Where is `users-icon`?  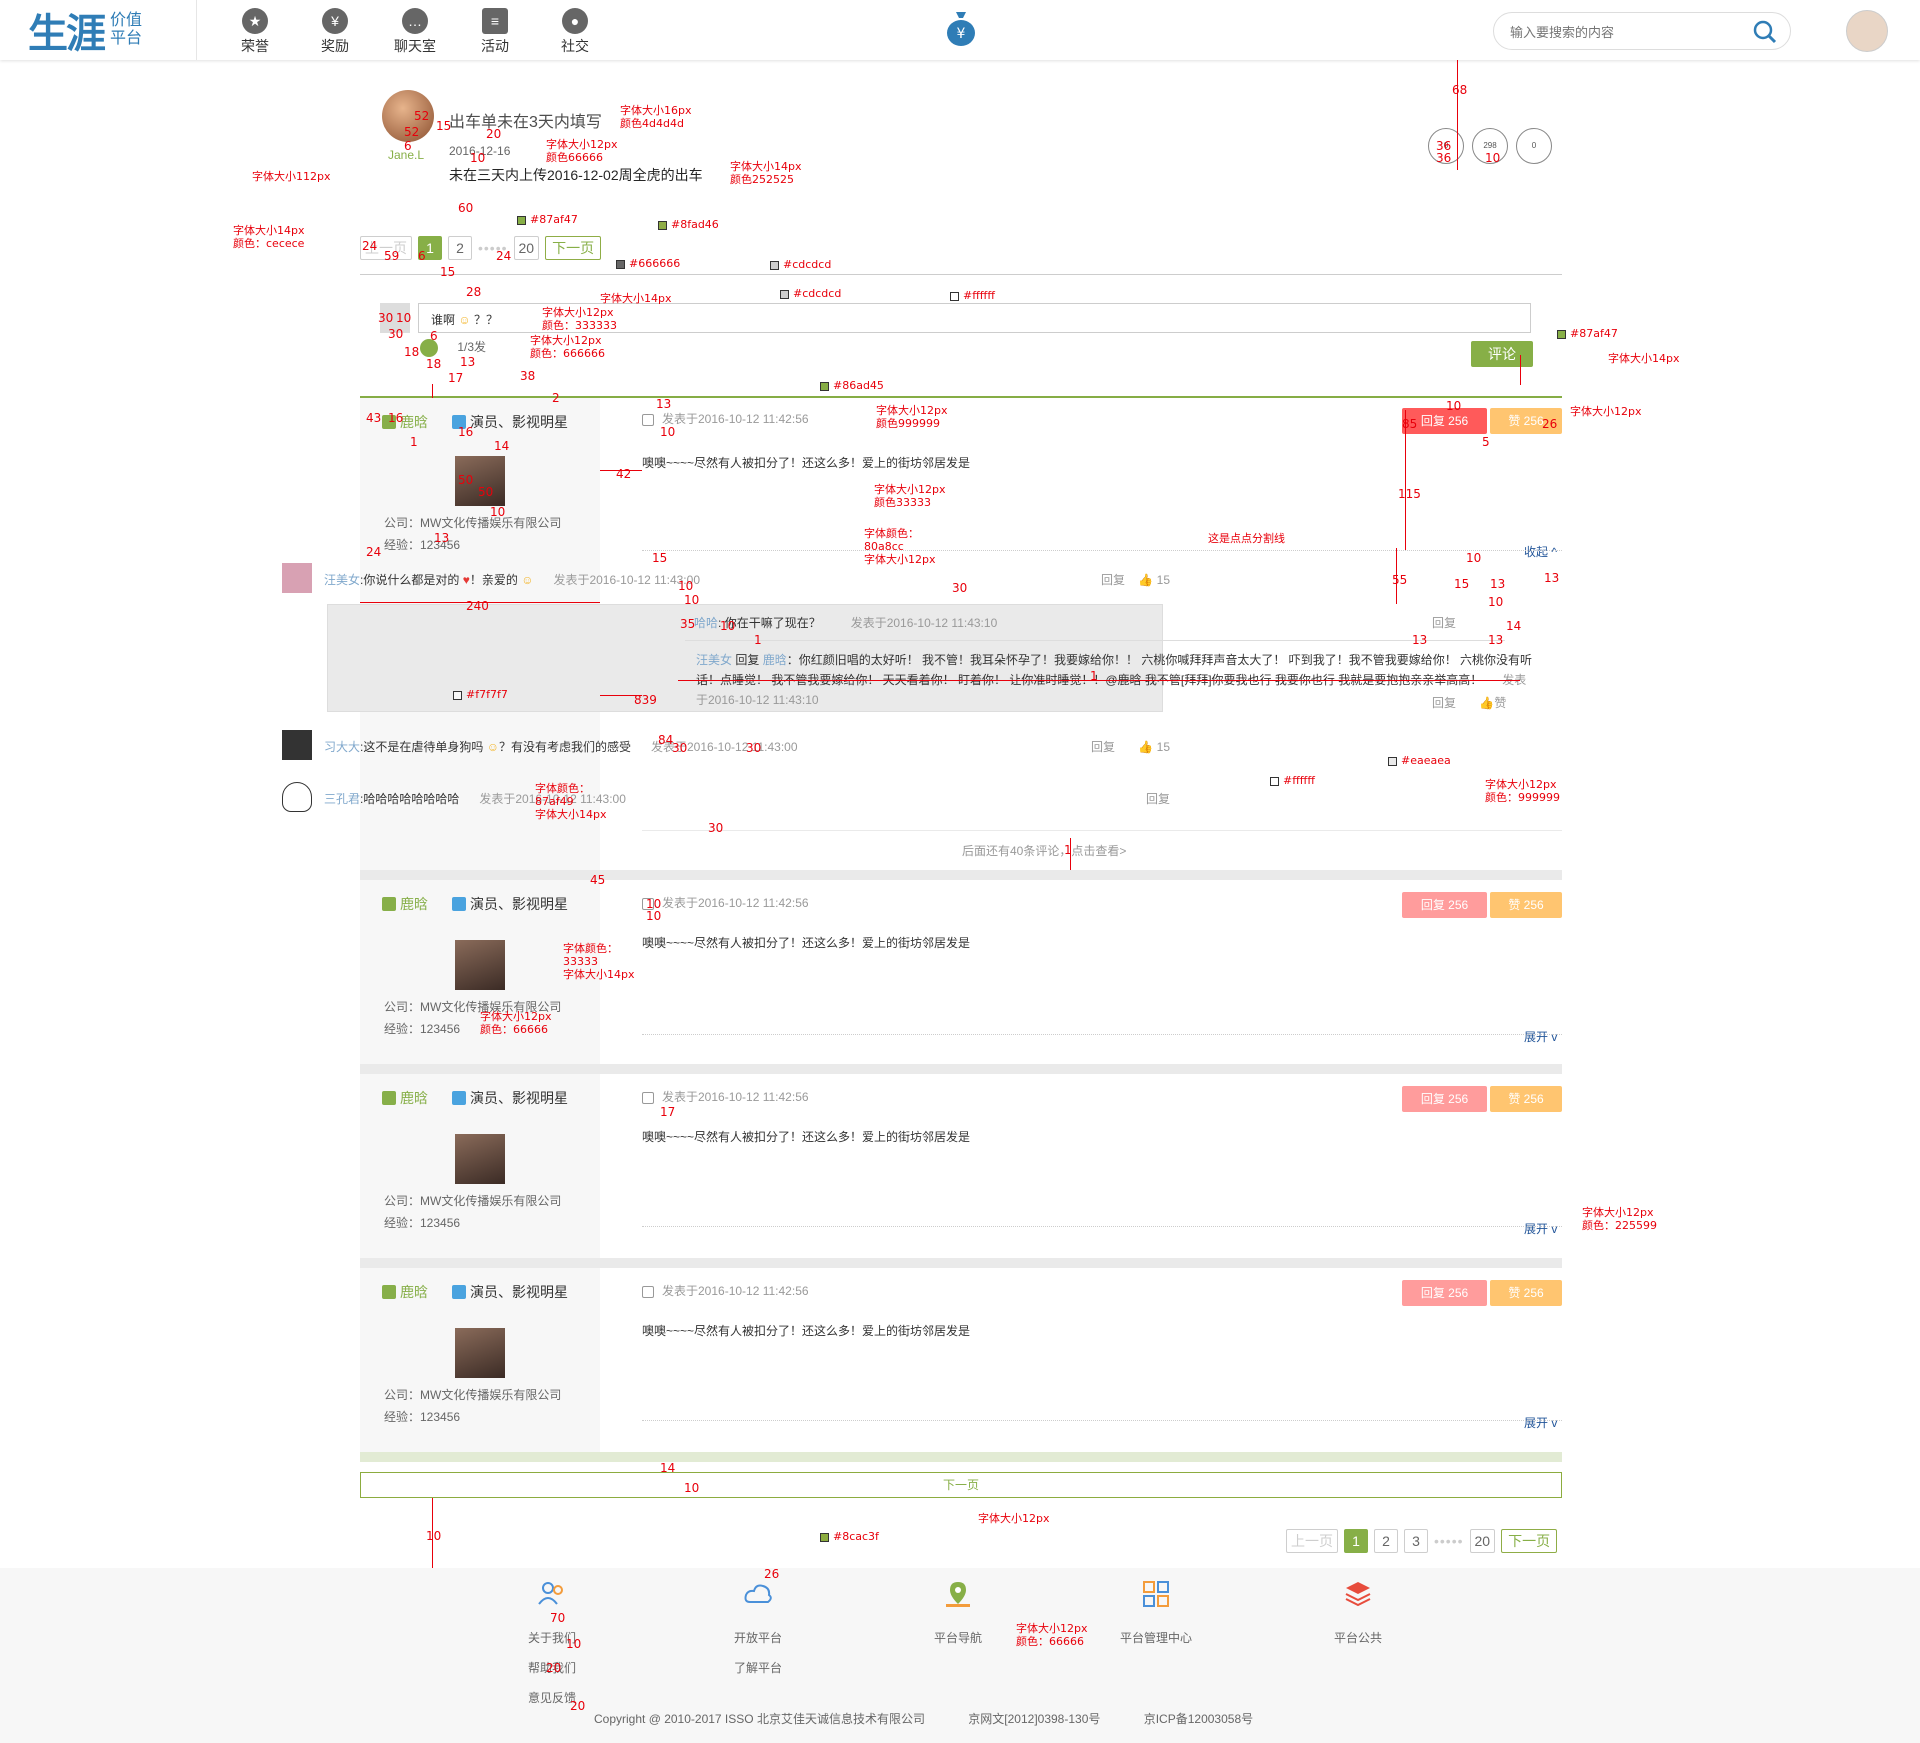
users-icon is located at coordinates (550, 1593).